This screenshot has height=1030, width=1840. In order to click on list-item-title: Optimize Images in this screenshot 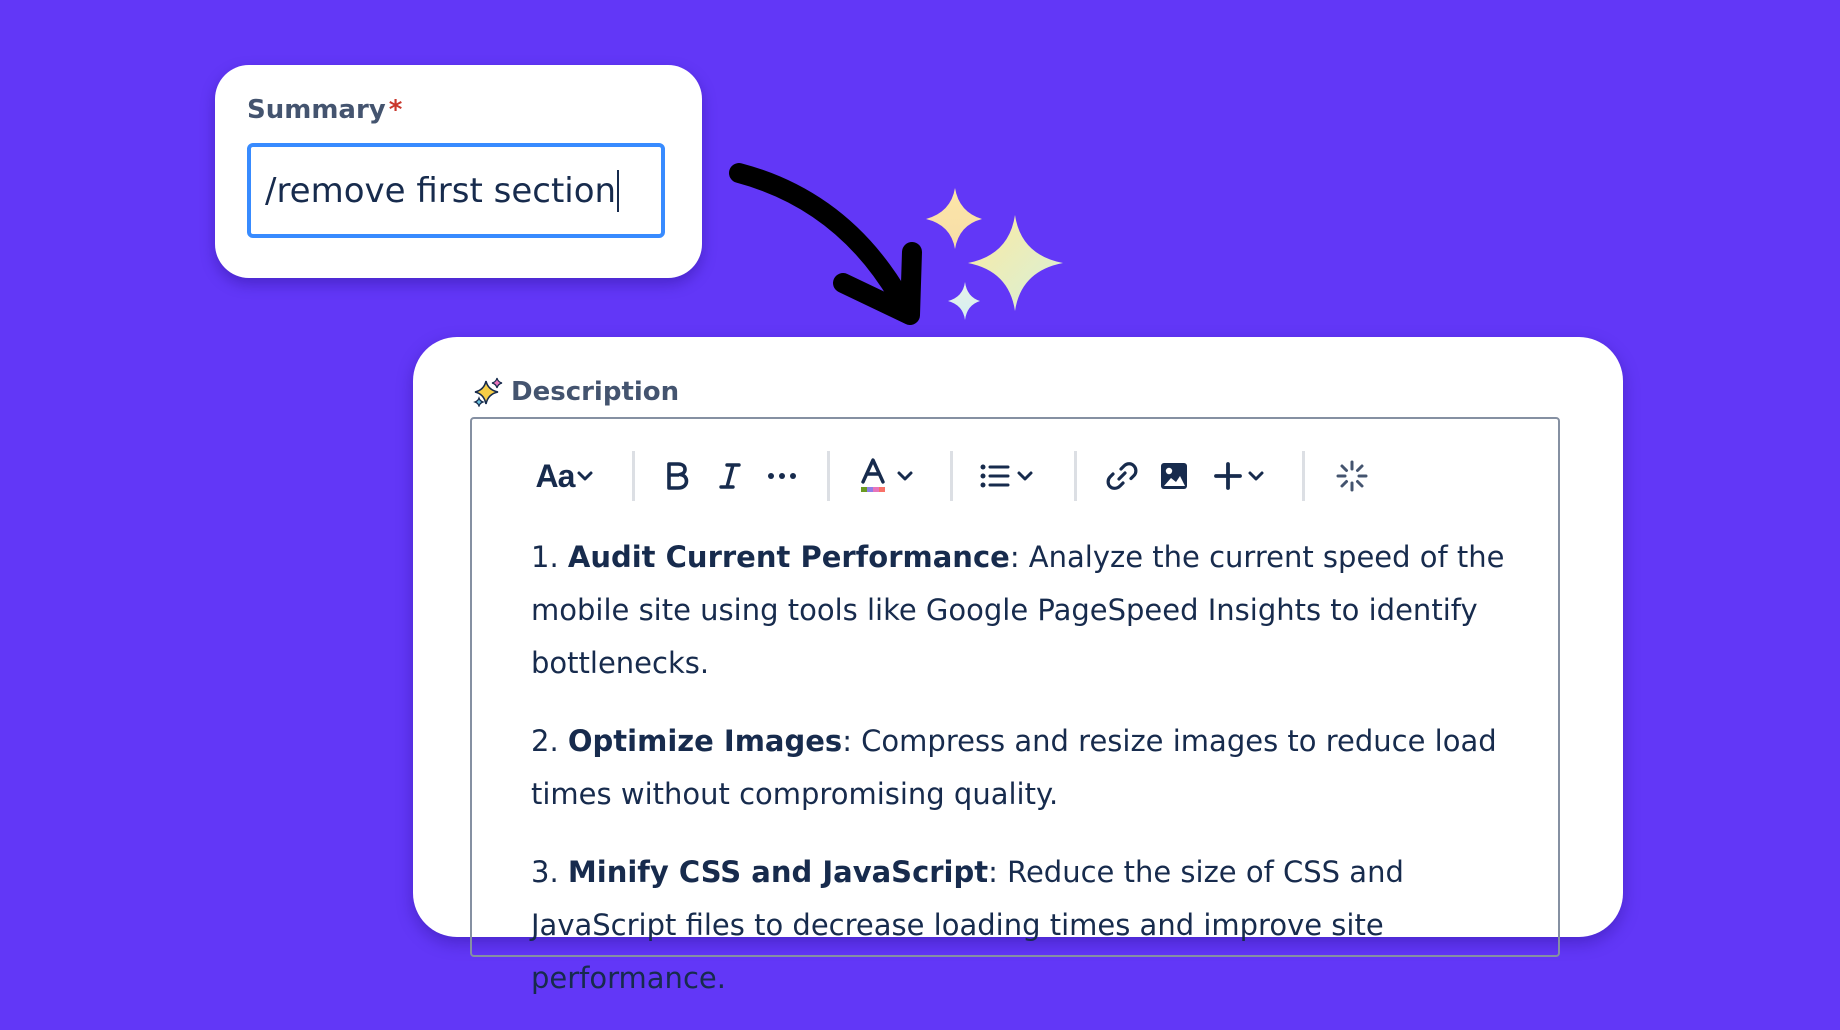, I will do `click(705, 741)`.